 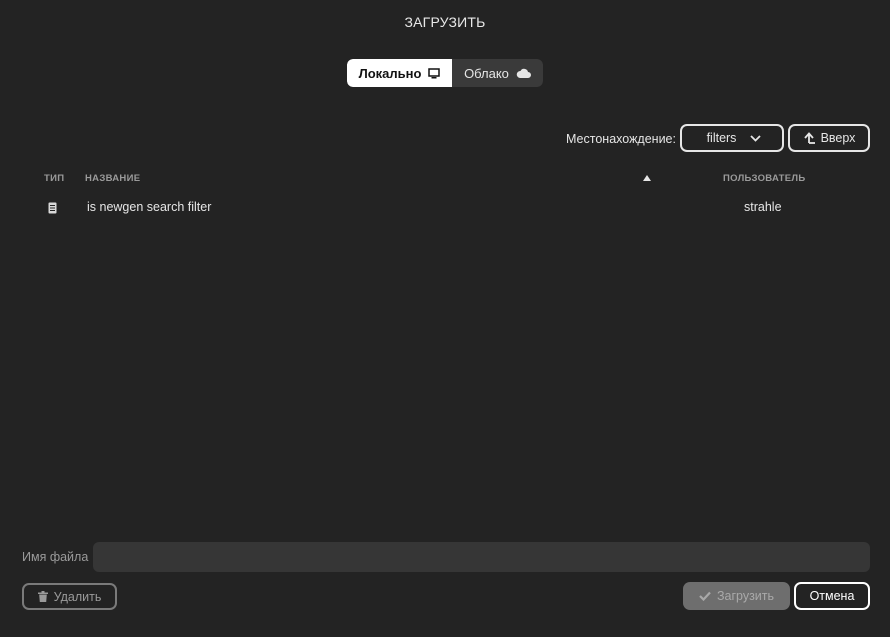 I want to click on sort-ascending-icon, so click(x=647, y=178).